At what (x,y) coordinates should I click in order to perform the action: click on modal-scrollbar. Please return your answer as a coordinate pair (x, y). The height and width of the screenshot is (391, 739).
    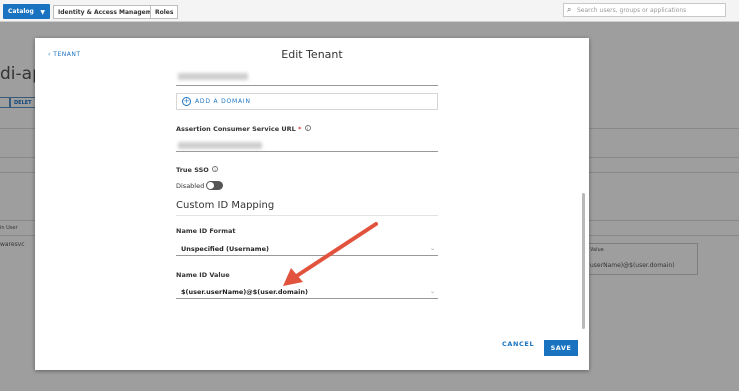
    Looking at the image, I should click on (583, 261).